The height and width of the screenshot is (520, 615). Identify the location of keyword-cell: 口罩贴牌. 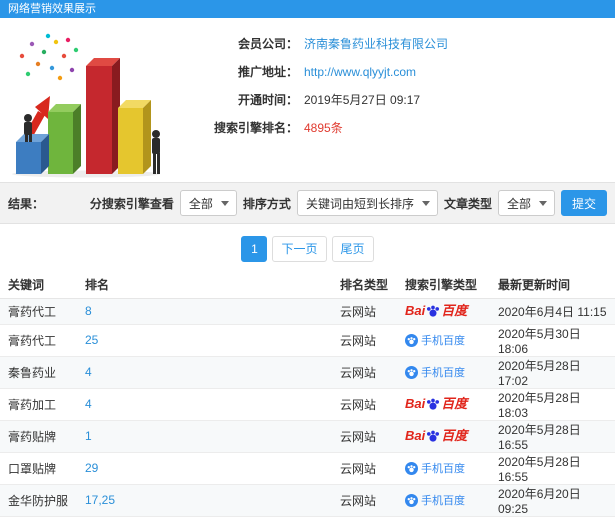
(38, 468).